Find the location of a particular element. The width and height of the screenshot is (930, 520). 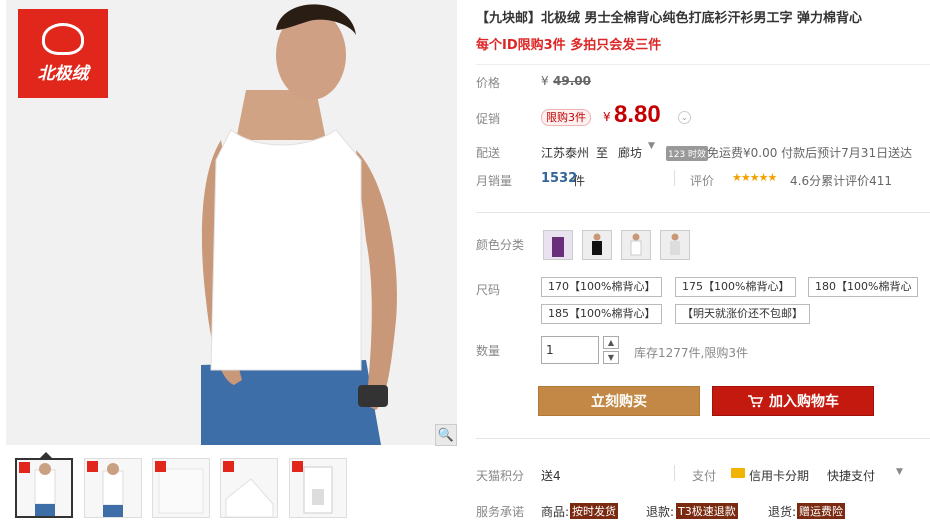

promo-chevron-down-icon: ⌄ is located at coordinates (684, 117).